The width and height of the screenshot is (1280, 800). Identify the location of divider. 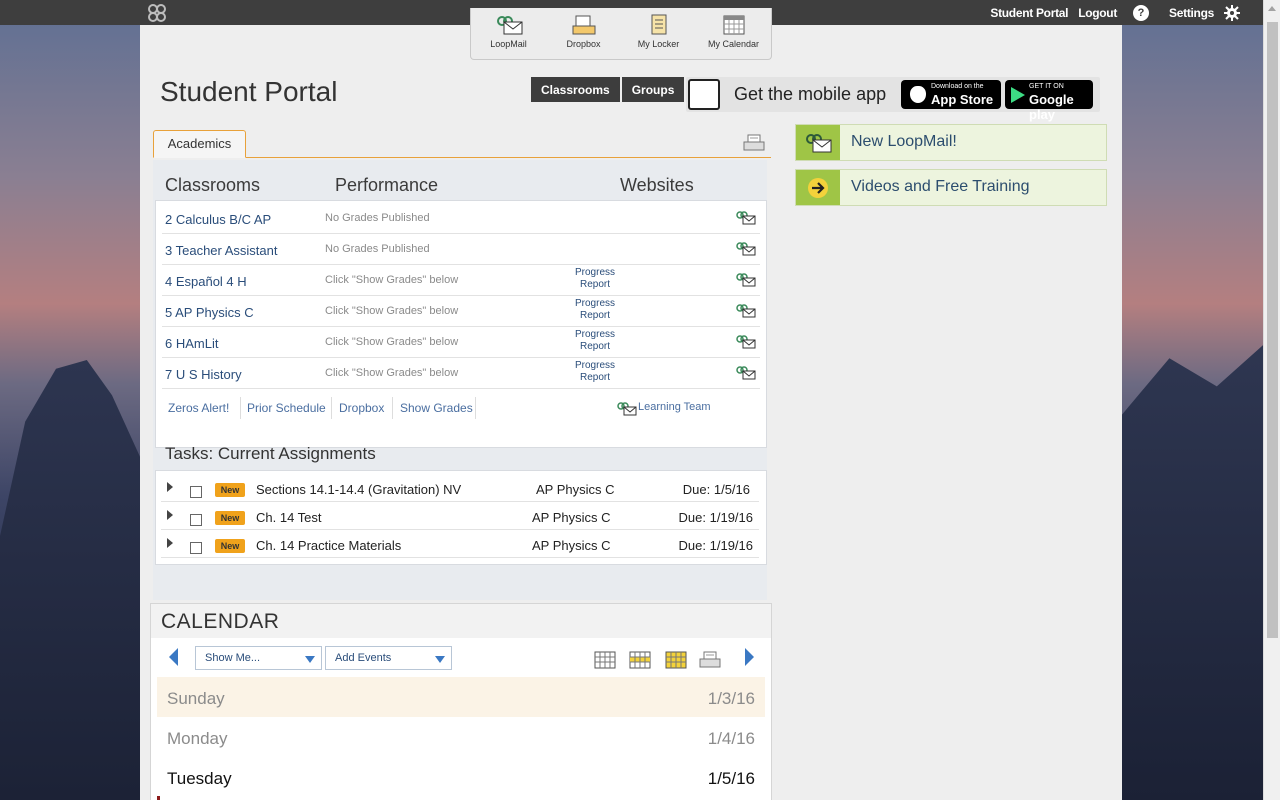
(240, 408).